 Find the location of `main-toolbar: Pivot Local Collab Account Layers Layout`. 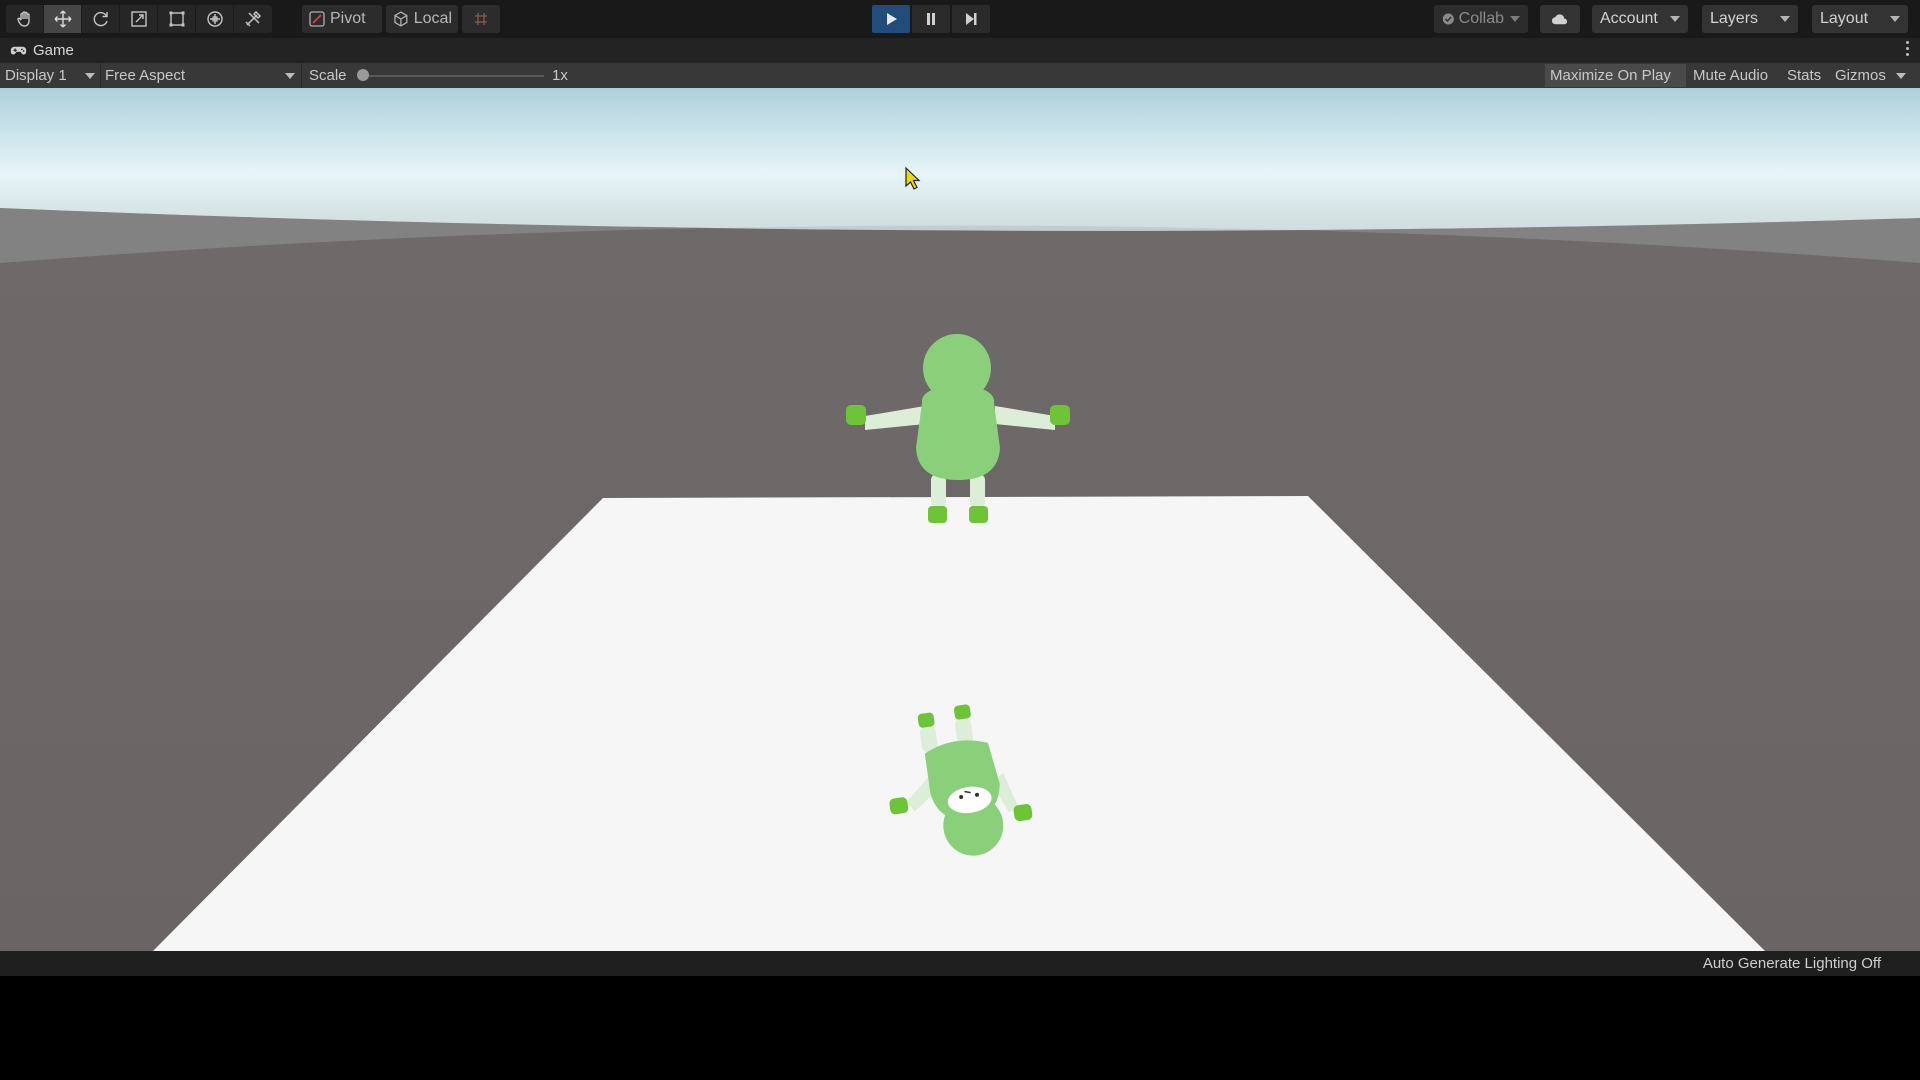

main-toolbar: Pivot Local Collab Account Layers Layout is located at coordinates (960, 19).